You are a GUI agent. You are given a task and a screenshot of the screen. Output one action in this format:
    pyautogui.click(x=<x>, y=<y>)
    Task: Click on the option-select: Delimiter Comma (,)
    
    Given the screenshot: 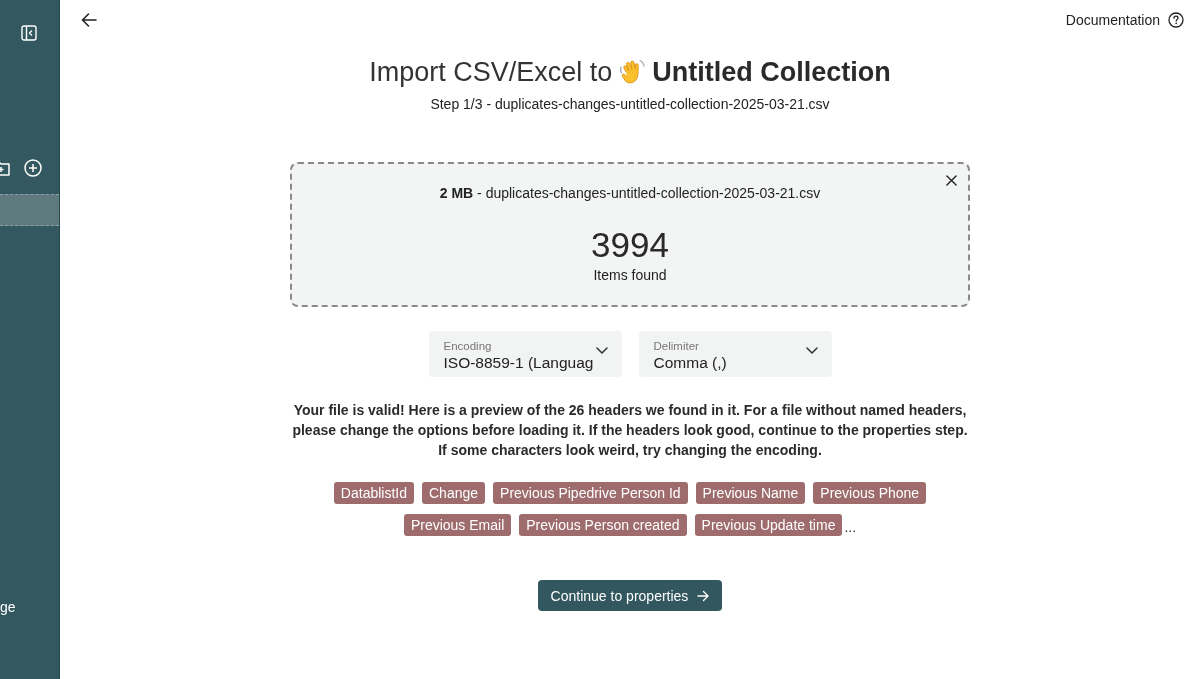 What is the action you would take?
    pyautogui.click(x=735, y=354)
    